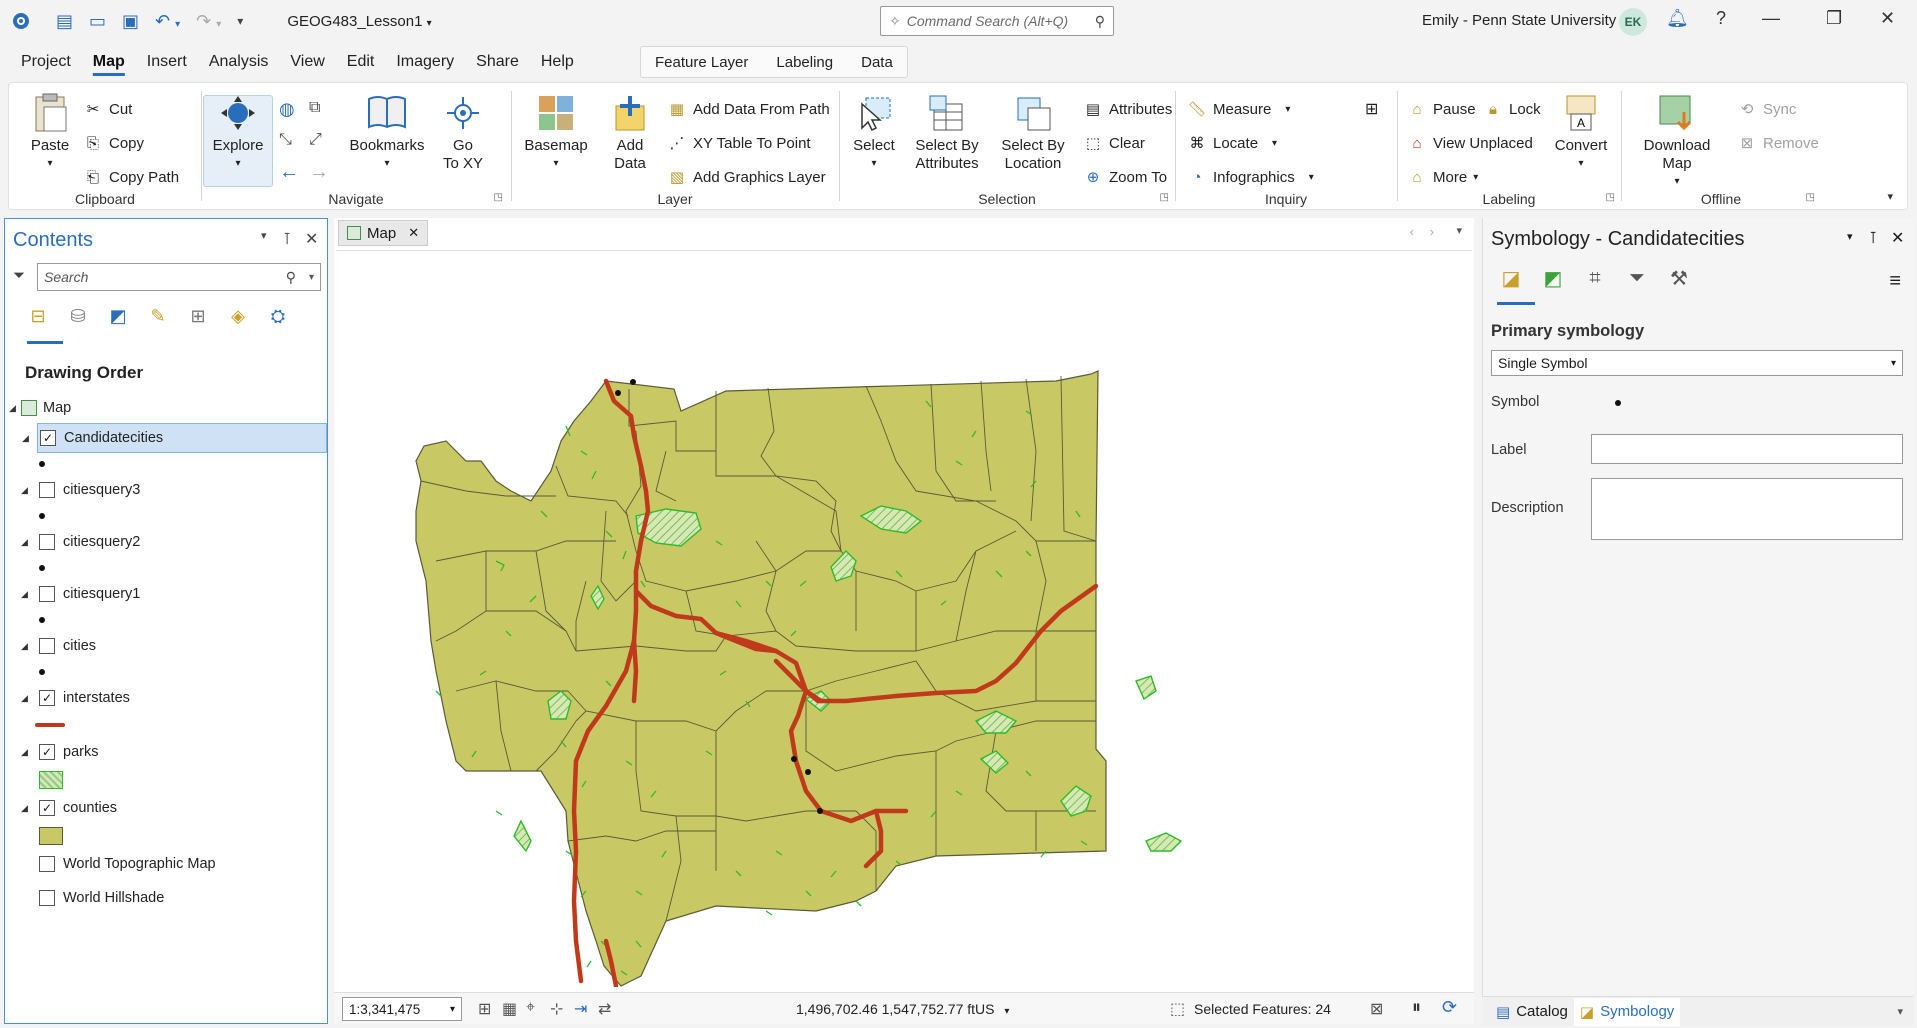  Describe the element at coordinates (947, 133) in the screenshot. I see `select-by-attributes-button: Select By Attributes` at that location.